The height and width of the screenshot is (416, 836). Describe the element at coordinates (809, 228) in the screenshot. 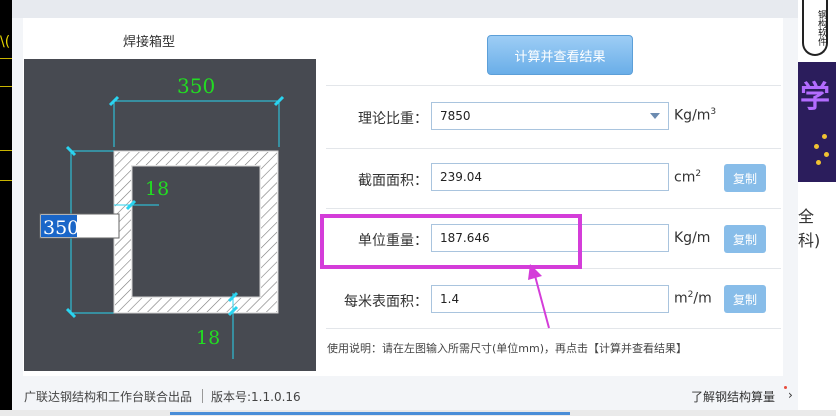

I see `background-text: 全科)` at that location.